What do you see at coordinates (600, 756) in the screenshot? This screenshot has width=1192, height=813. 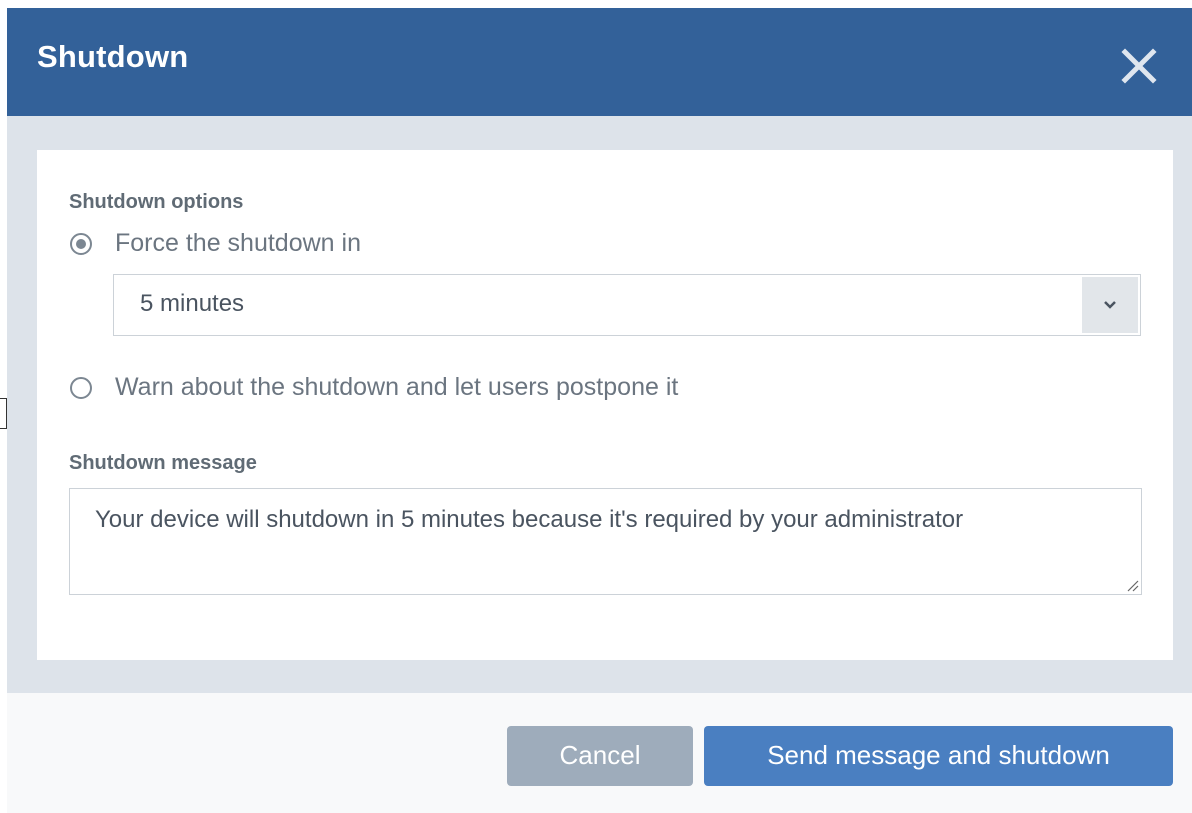 I see `cancel-button: Cancel` at bounding box center [600, 756].